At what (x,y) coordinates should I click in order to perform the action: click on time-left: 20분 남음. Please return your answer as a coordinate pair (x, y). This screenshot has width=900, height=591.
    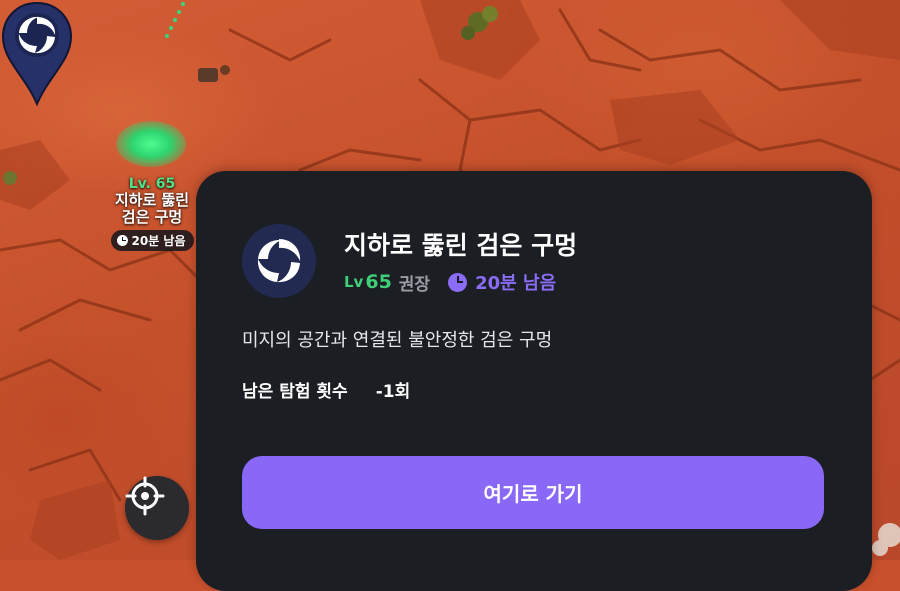
    Looking at the image, I should click on (502, 282).